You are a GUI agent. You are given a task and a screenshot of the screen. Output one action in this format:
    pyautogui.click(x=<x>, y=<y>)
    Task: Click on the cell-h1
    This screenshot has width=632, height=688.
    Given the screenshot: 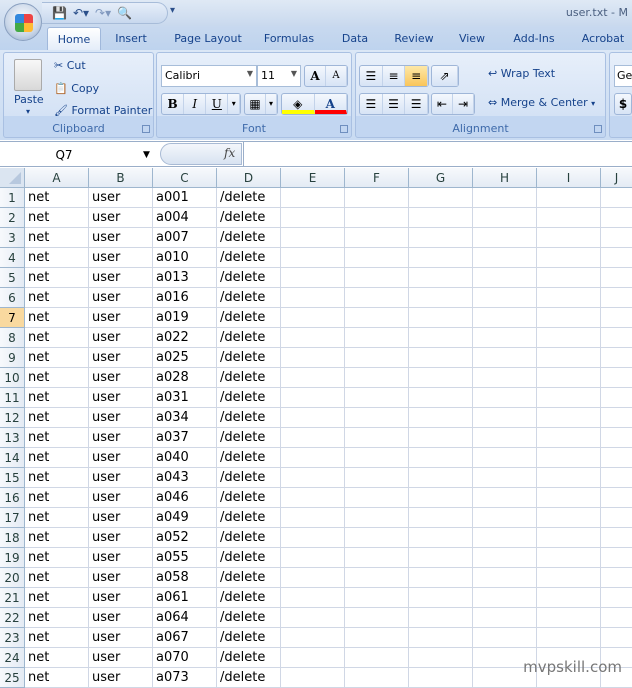 What is the action you would take?
    pyautogui.click(x=505, y=198)
    